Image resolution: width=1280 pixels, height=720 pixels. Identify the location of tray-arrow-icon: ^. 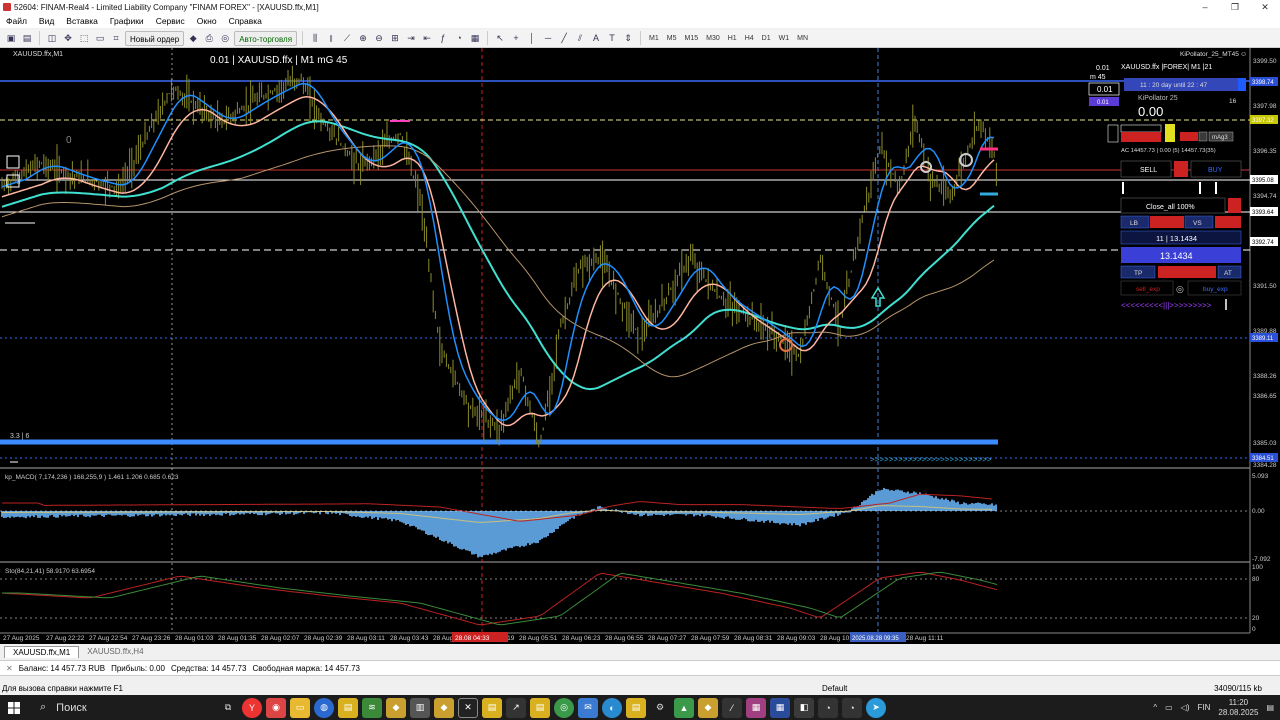
(1155, 707).